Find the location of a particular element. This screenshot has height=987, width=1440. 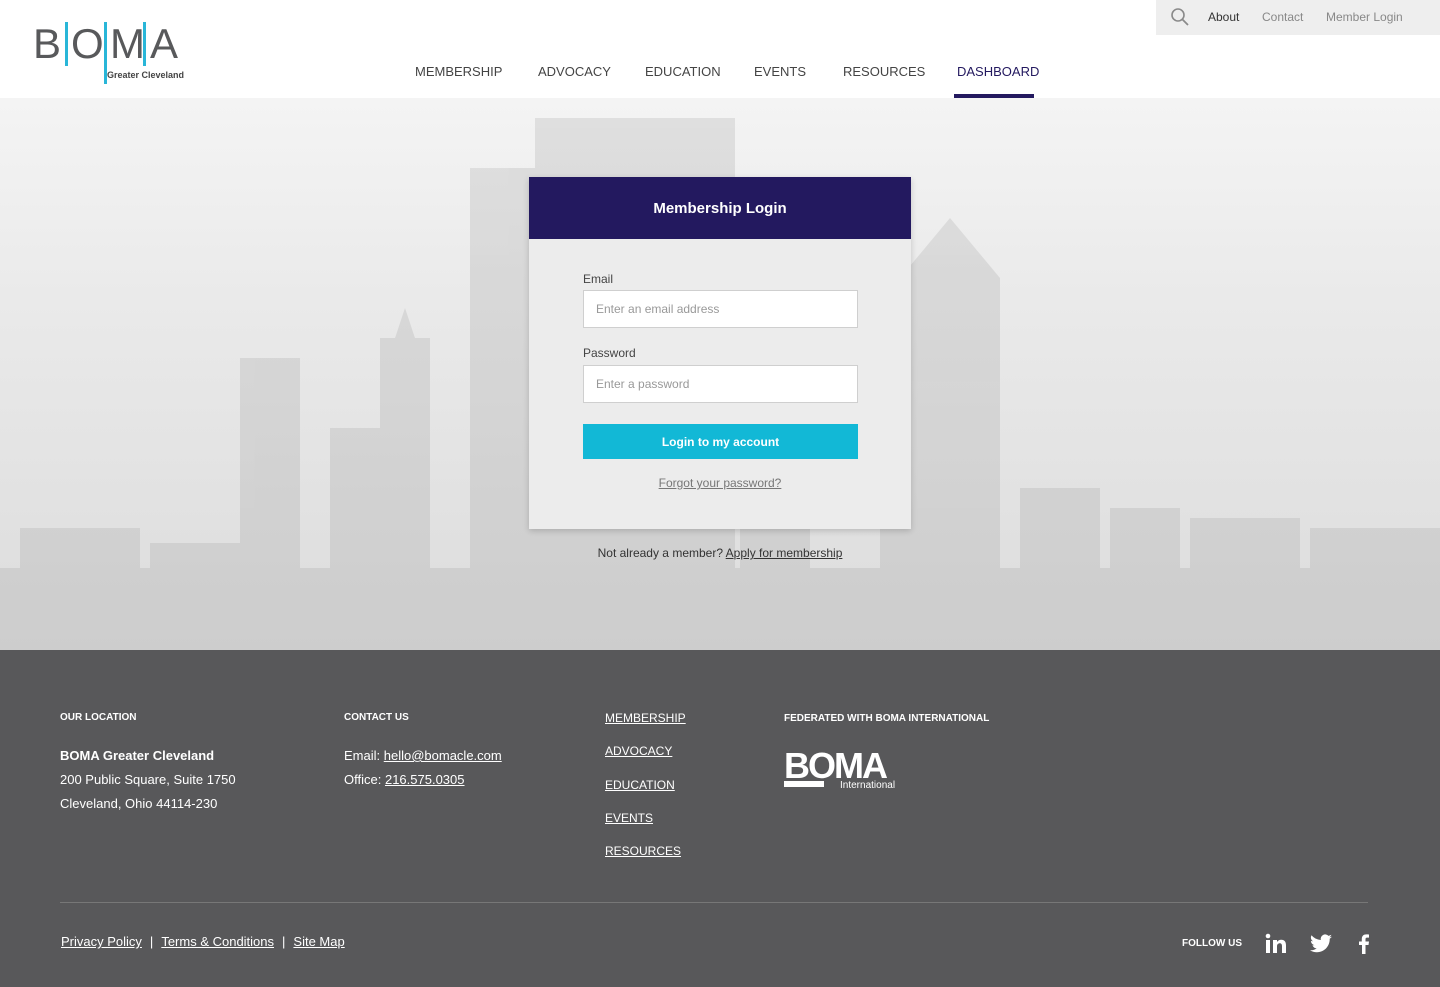

boma-greater-cleveland-logo: B O M A Greater Cleveland is located at coordinates (108, 52).